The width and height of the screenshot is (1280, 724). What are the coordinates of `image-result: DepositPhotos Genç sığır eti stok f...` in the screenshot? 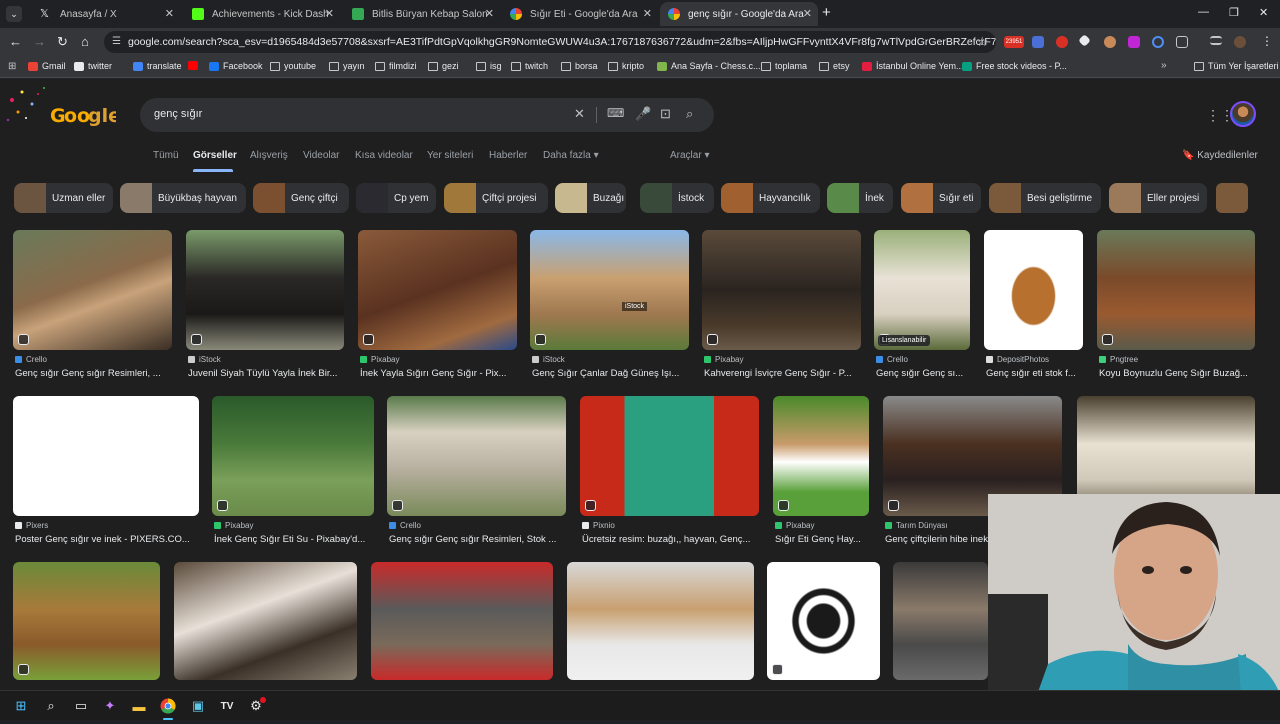 It's located at (1033, 312).